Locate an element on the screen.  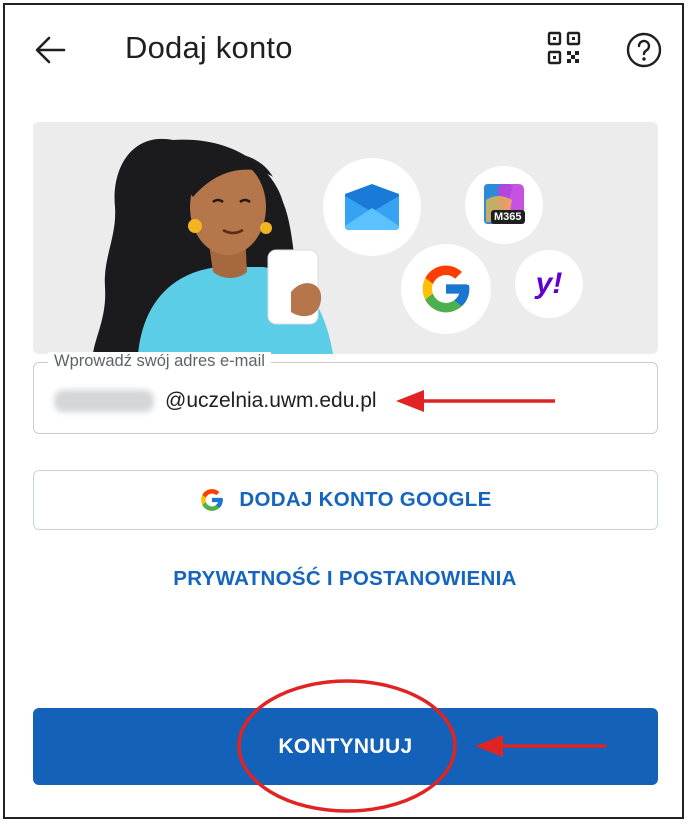
add-google-account-button: DODAJ KONTO GOOGLE is located at coordinates (345, 500).